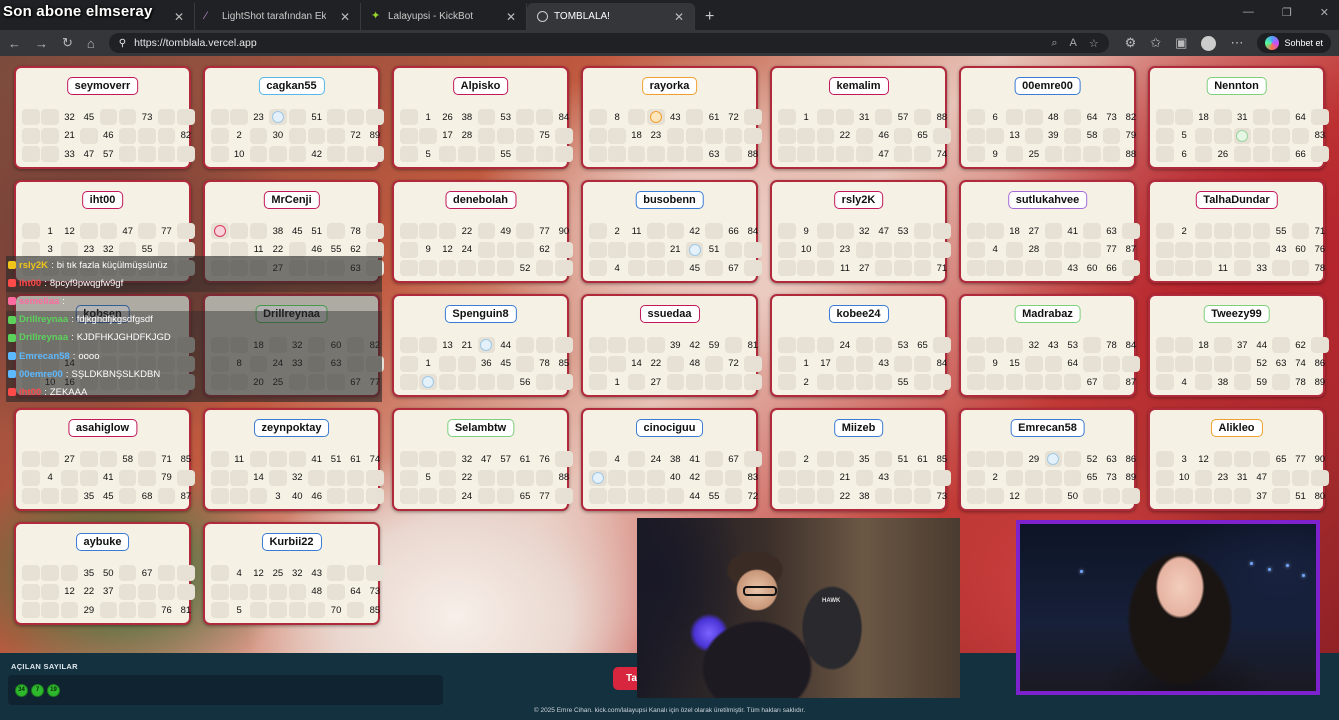 The height and width of the screenshot is (720, 1339). Describe the element at coordinates (194, 283) in the screenshot. I see `chat-message: iht00:8pcyf9pwqgfw9gf` at that location.